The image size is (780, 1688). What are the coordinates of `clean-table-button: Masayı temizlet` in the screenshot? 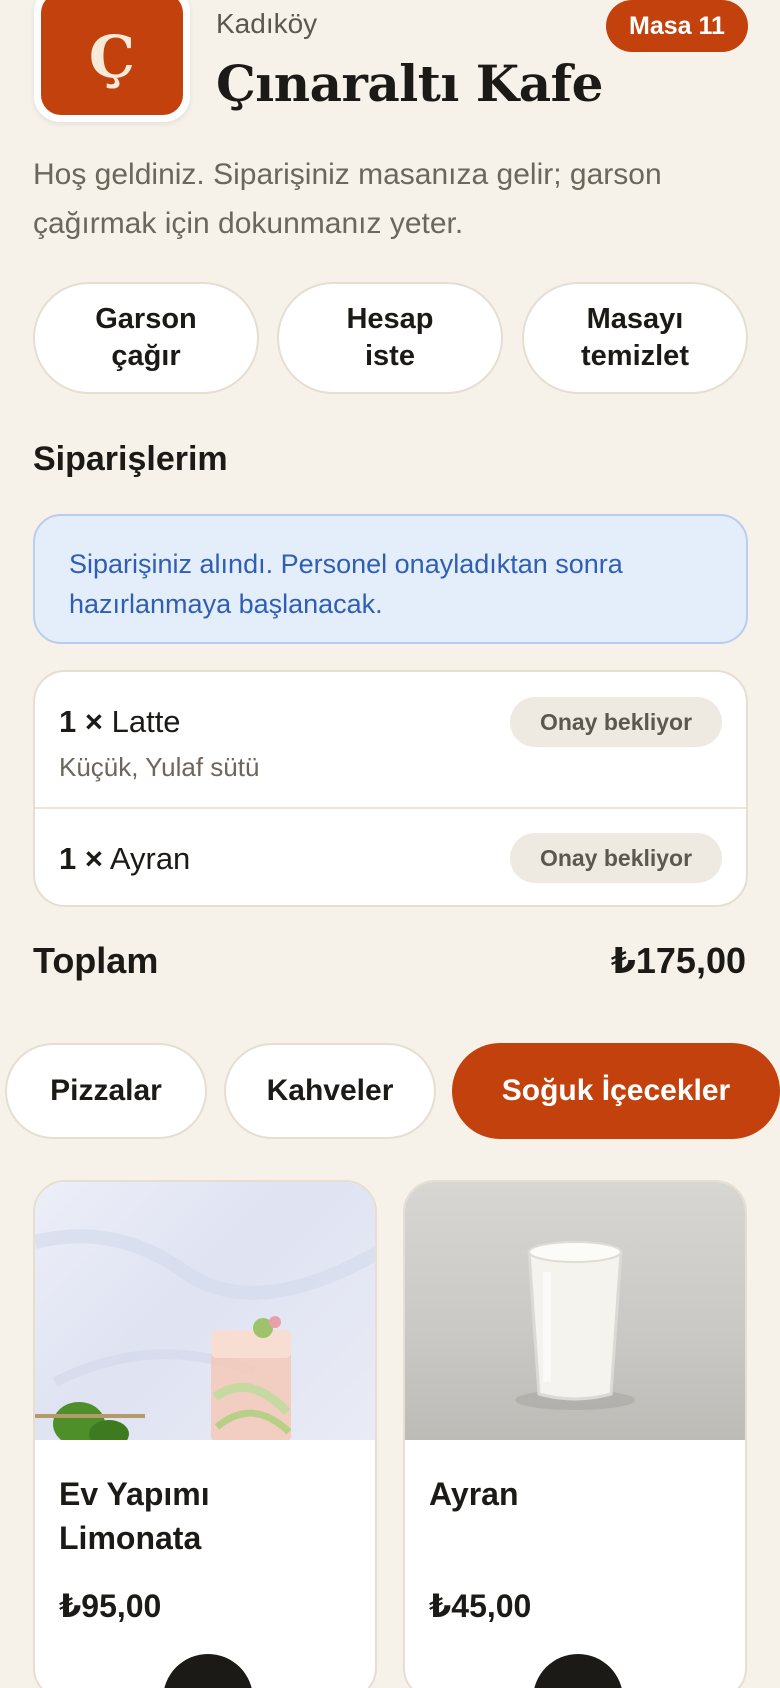 It's located at (635, 338).